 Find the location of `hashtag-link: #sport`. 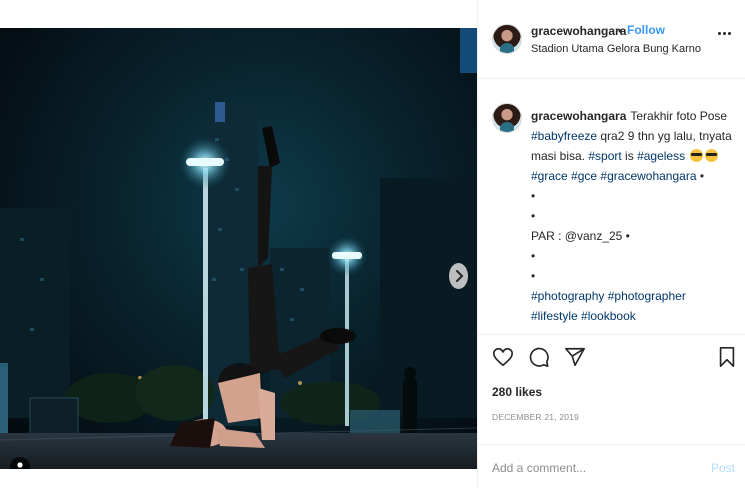

hashtag-link: #sport is located at coordinates (604, 156).